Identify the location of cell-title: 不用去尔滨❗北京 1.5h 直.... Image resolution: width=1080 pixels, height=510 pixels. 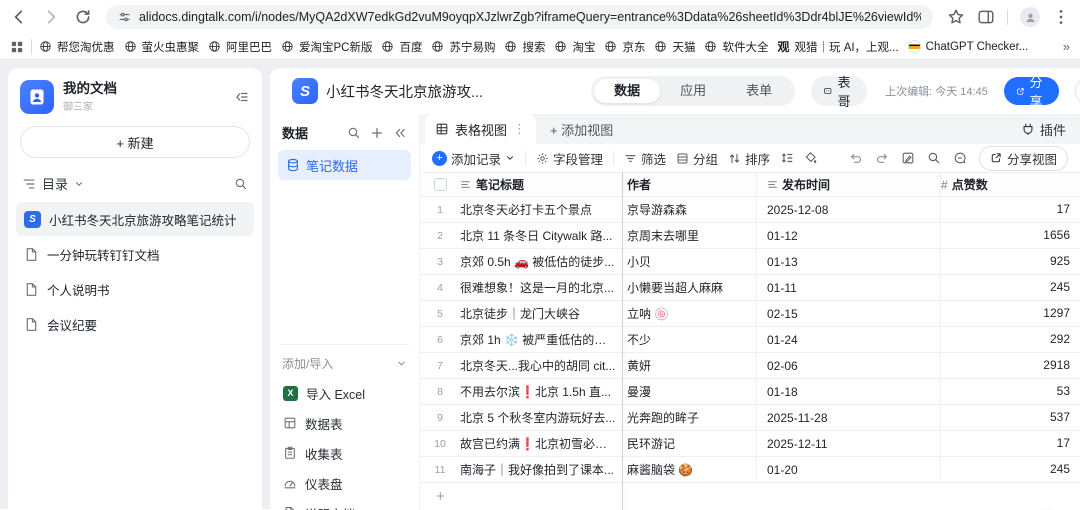
(541, 391).